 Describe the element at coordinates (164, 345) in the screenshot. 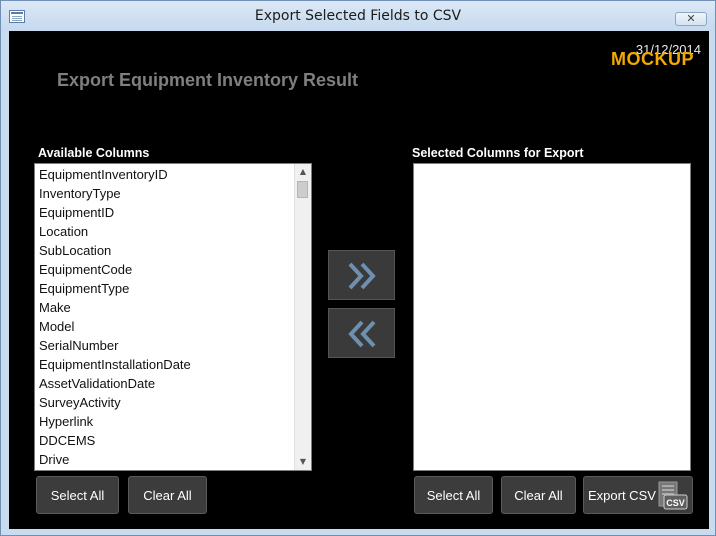

I see `list-item: SerialNumber` at that location.